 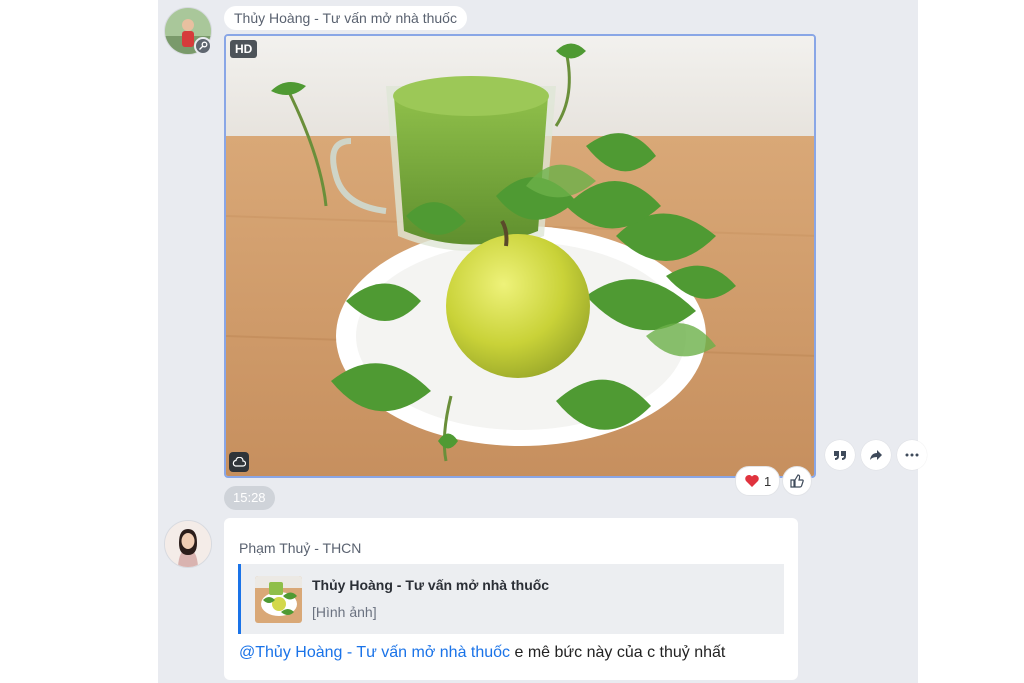 I want to click on thumbs-up-icon, so click(x=797, y=481).